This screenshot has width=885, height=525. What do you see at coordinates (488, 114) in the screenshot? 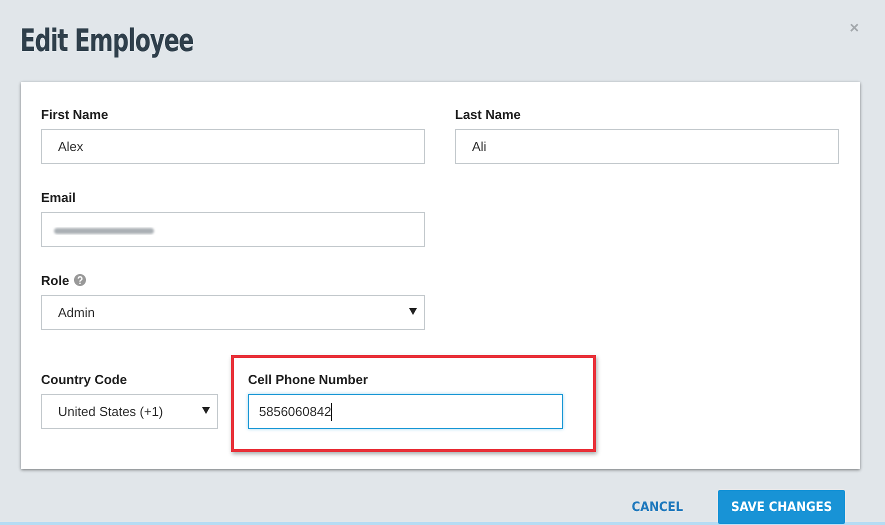
I see `field-label: Last Name` at bounding box center [488, 114].